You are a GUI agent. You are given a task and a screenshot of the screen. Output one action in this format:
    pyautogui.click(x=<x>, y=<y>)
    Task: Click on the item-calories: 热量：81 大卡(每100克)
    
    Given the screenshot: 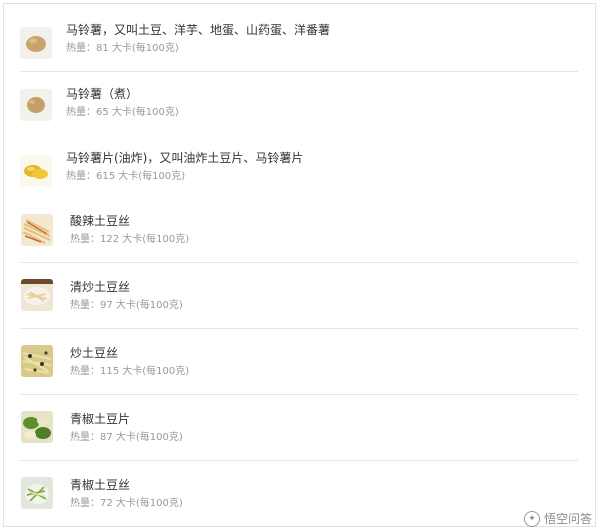 What is the action you would take?
    pyautogui.click(x=122, y=48)
    